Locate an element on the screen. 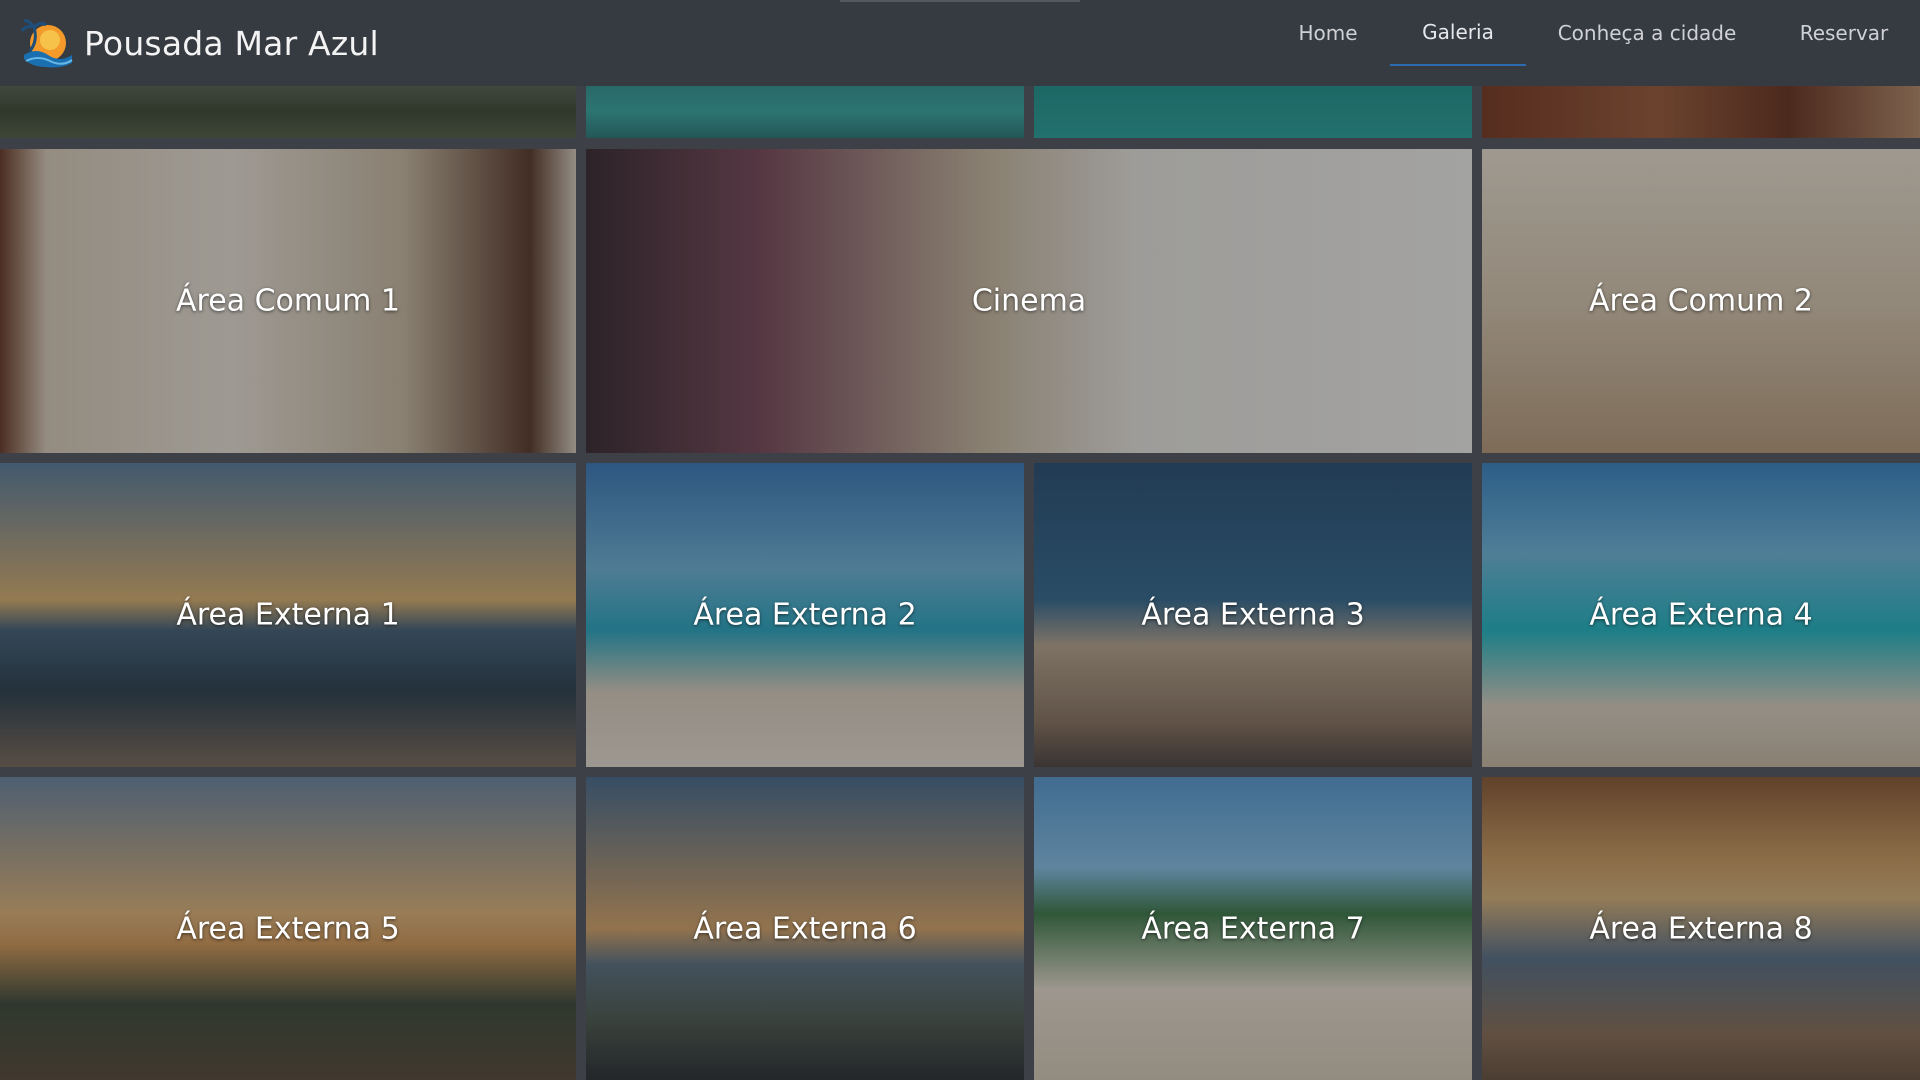  scroll-indicator is located at coordinates (960, 1).